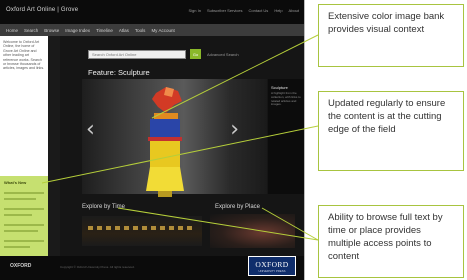 The image size is (467, 280). What do you see at coordinates (51, 30) in the screenshot?
I see `nav-tab-browse: Browse` at bounding box center [51, 30].